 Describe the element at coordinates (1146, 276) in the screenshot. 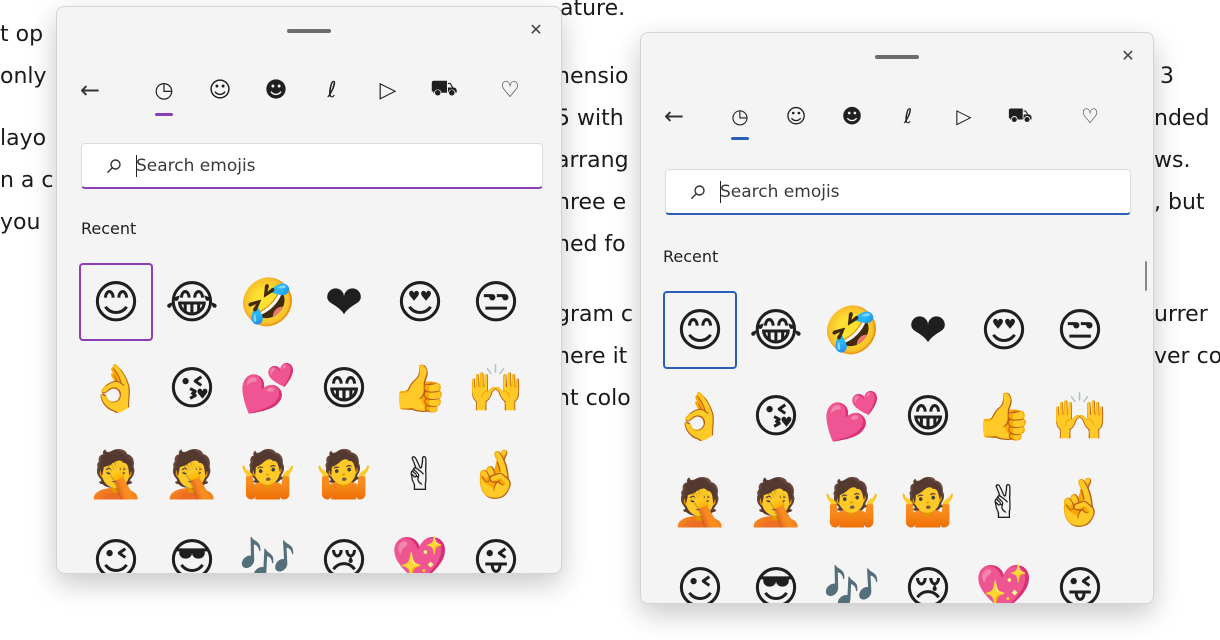

I see `scrollbar` at that location.